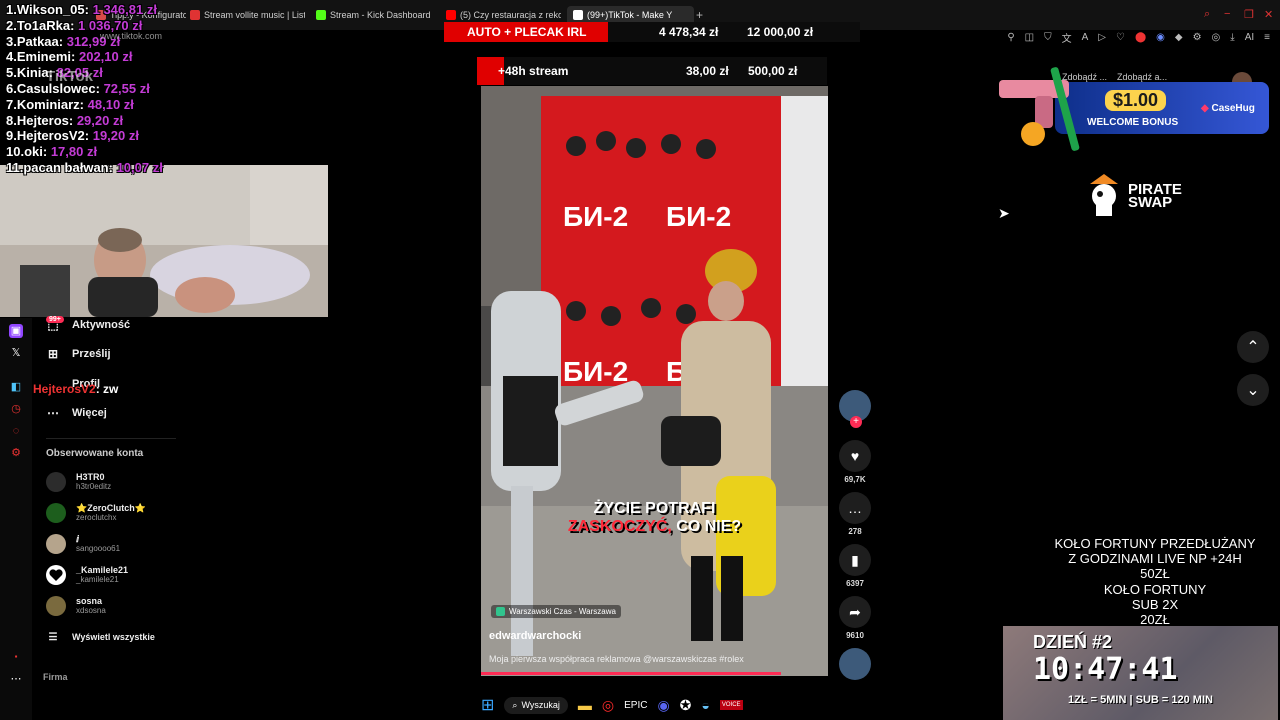 The height and width of the screenshot is (720, 1280). What do you see at coordinates (535, 636) in the screenshot?
I see `video-author: edwardwarchocki` at bounding box center [535, 636].